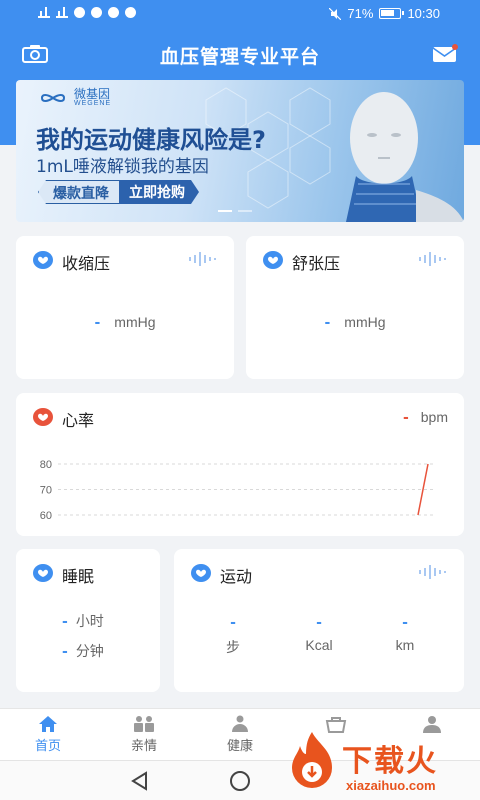 Image resolution: width=480 pixels, height=800 pixels. What do you see at coordinates (240, 15) in the screenshot?
I see `status-bar: 71% 10:30` at bounding box center [240, 15].